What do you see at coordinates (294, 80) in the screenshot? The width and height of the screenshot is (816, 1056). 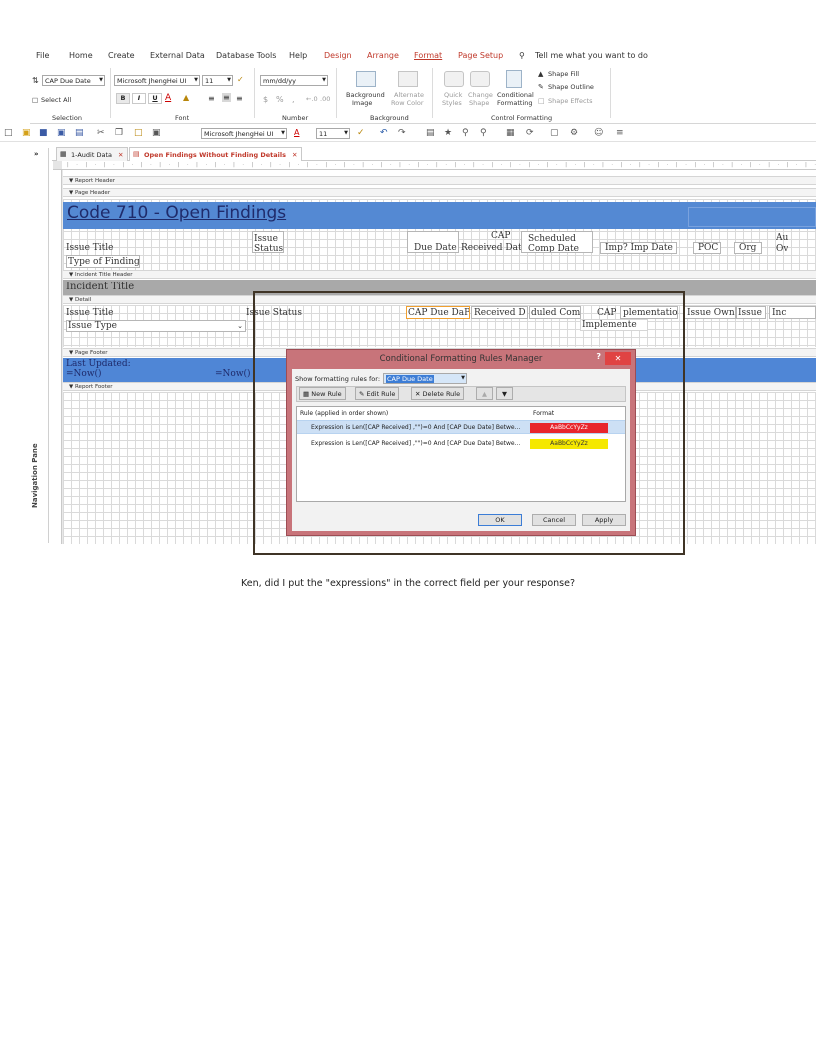 I see `number-format-combo: mm/dd/yy ▼` at bounding box center [294, 80].